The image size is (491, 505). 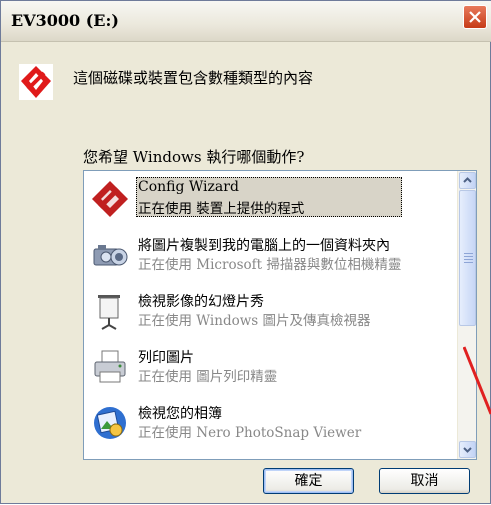 I want to click on cancel-button: 取消, so click(x=424, y=481).